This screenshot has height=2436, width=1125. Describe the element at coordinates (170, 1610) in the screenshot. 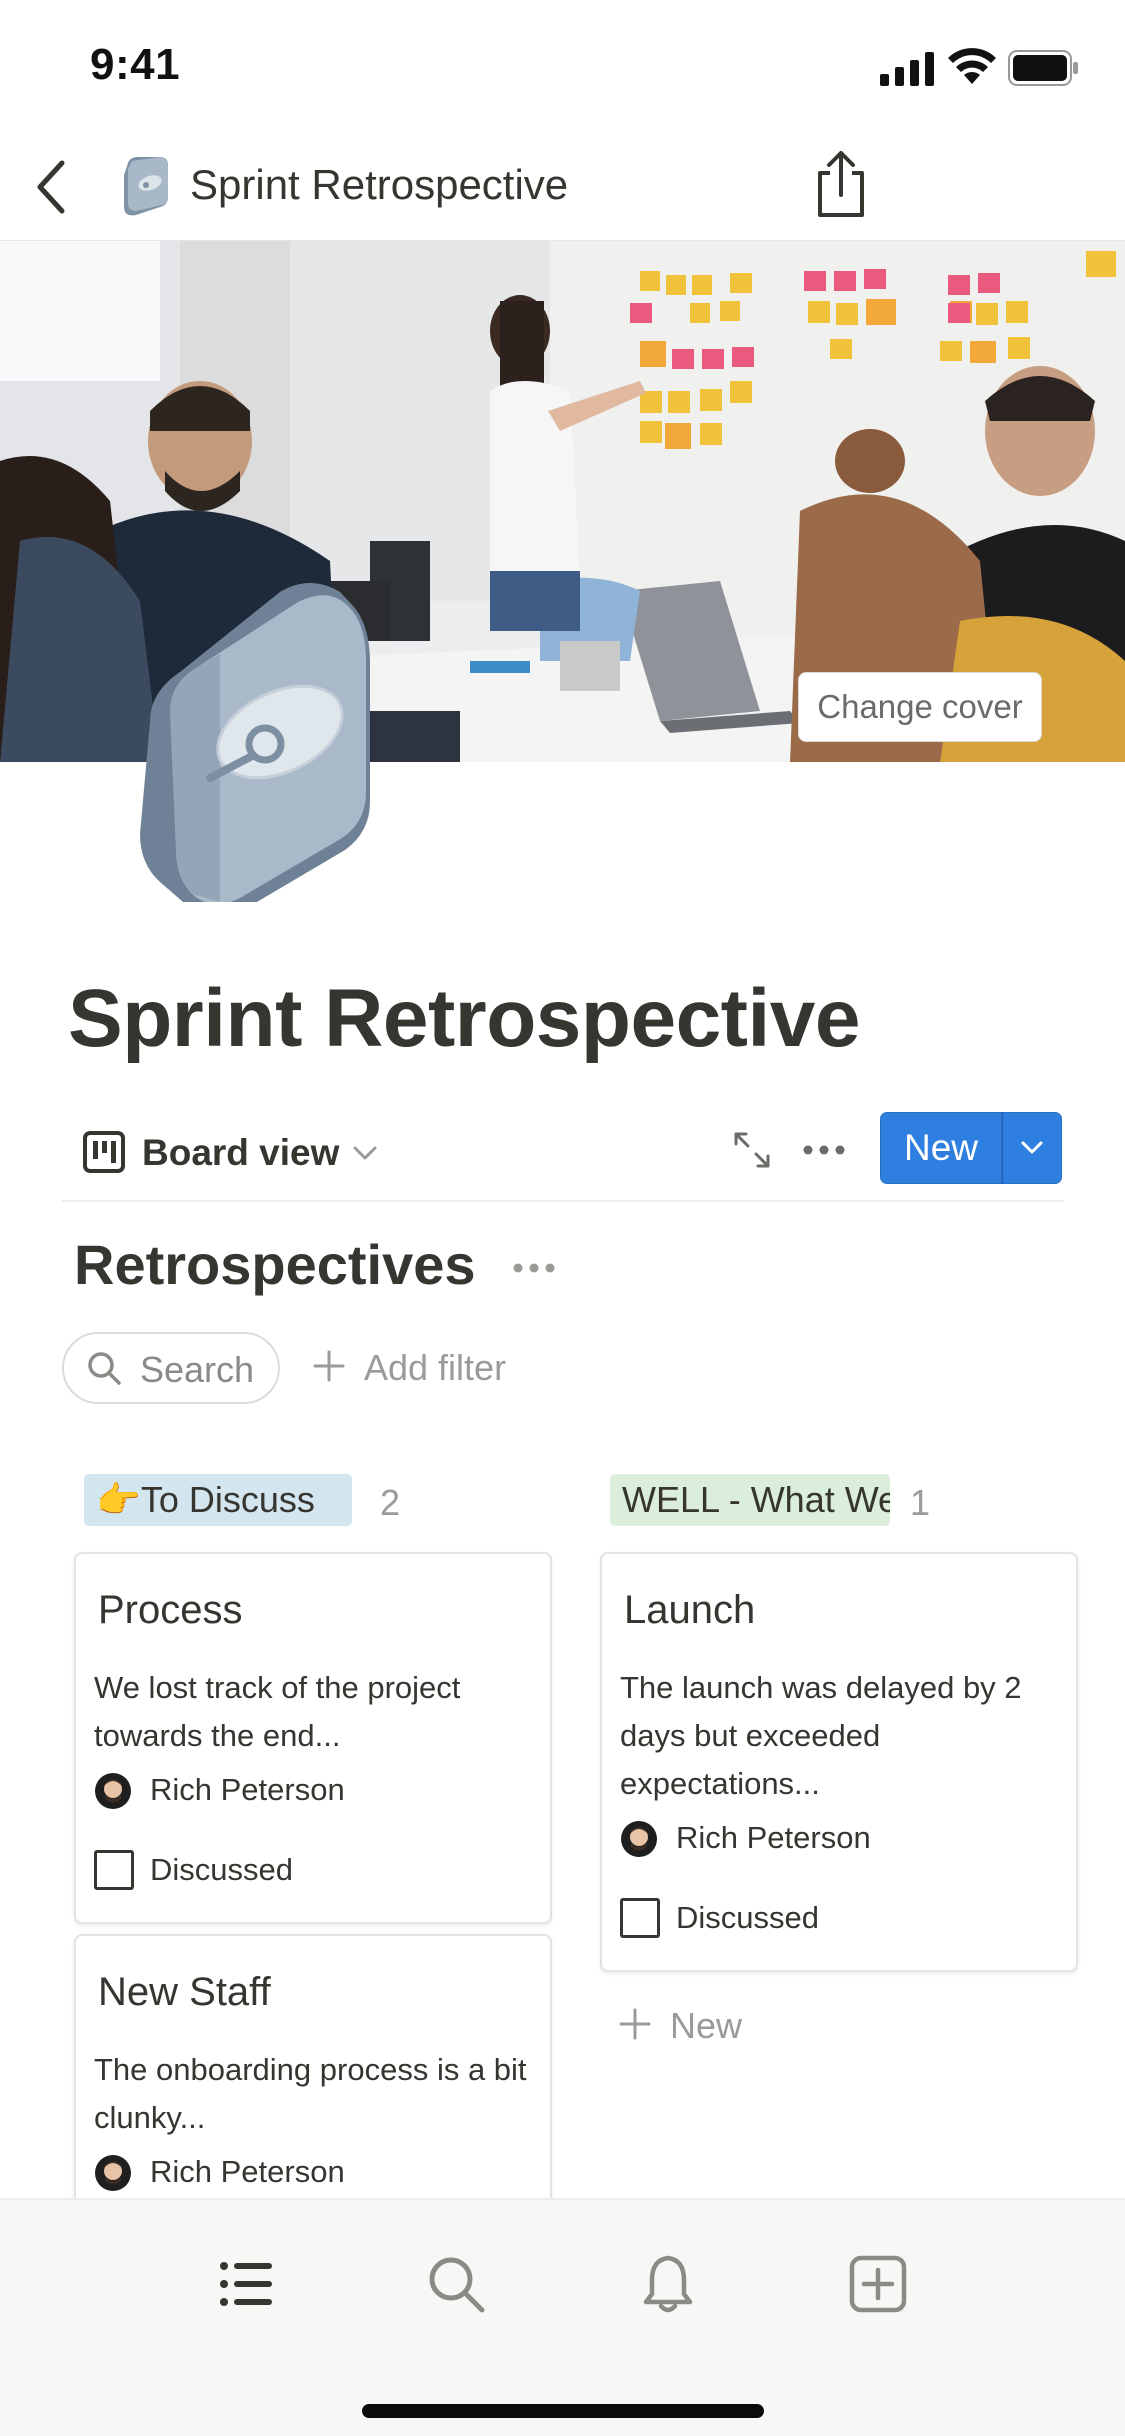

I see `card-title: Process` at that location.